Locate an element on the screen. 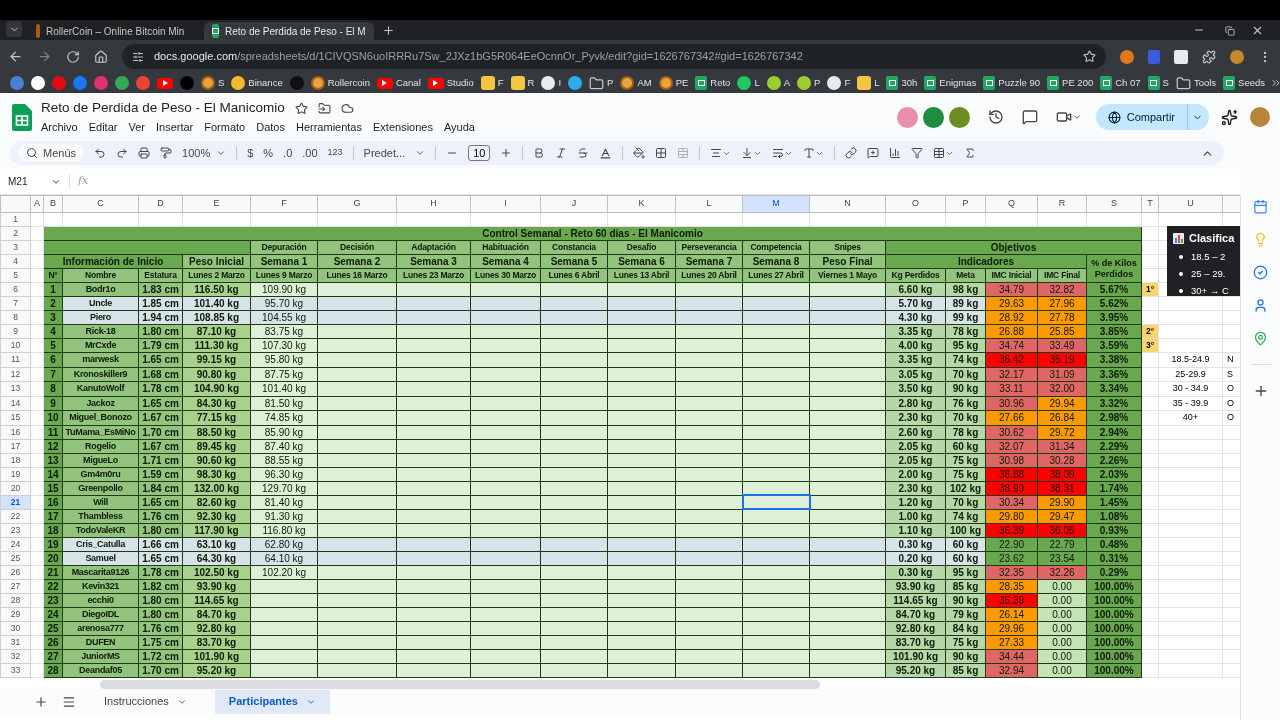  meet-button is located at coordinates (1068, 117).